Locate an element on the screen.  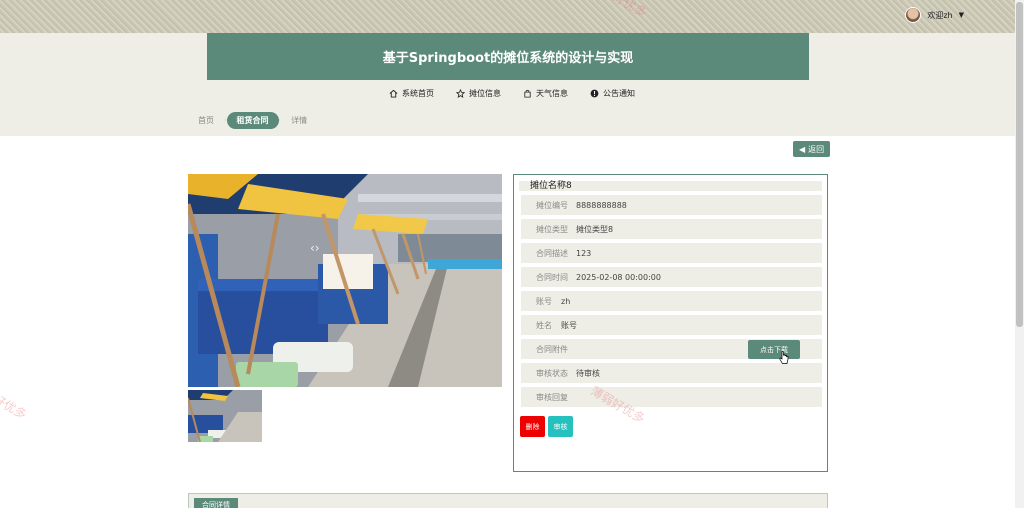
breadcrumb: 首页 · 租赁合同 · 详情 is located at coordinates (252, 120).